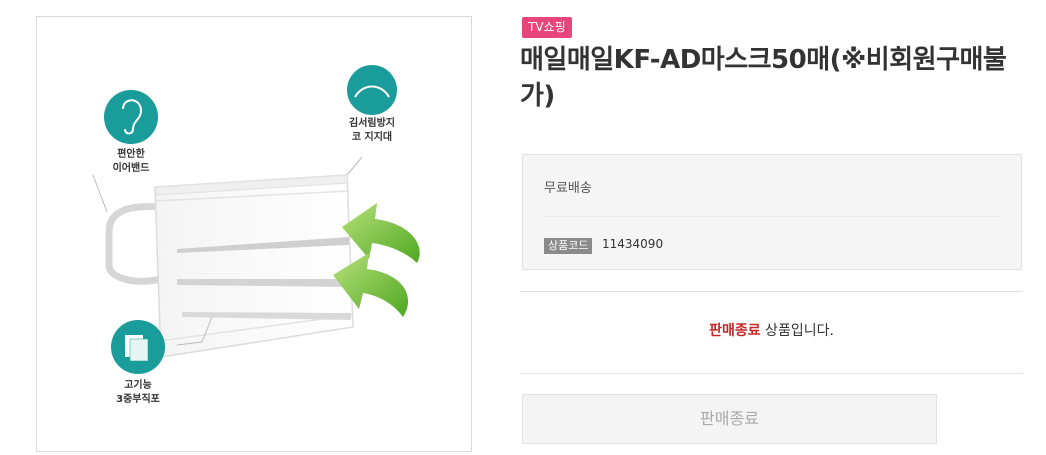  What do you see at coordinates (131, 117) in the screenshot?
I see `ear-icon` at bounding box center [131, 117].